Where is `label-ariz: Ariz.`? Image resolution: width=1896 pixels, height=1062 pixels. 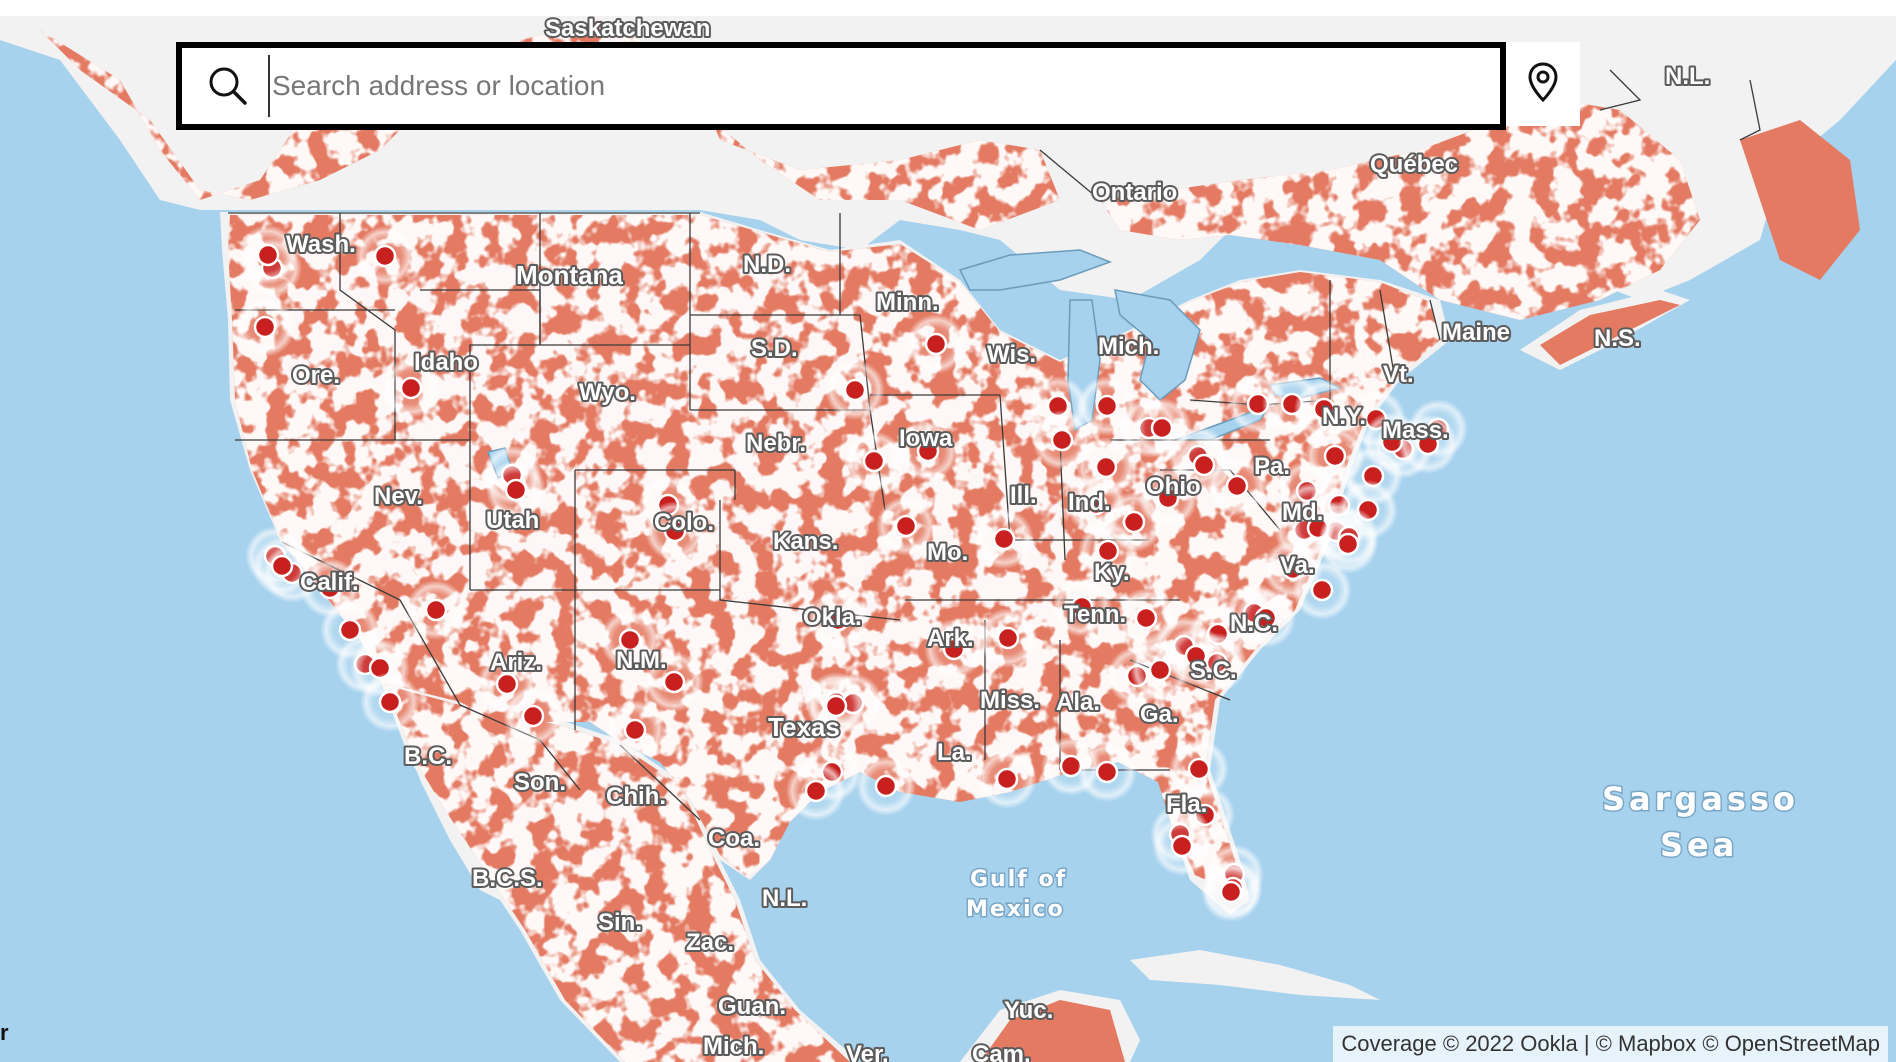
label-ariz: Ariz. is located at coordinates (516, 662).